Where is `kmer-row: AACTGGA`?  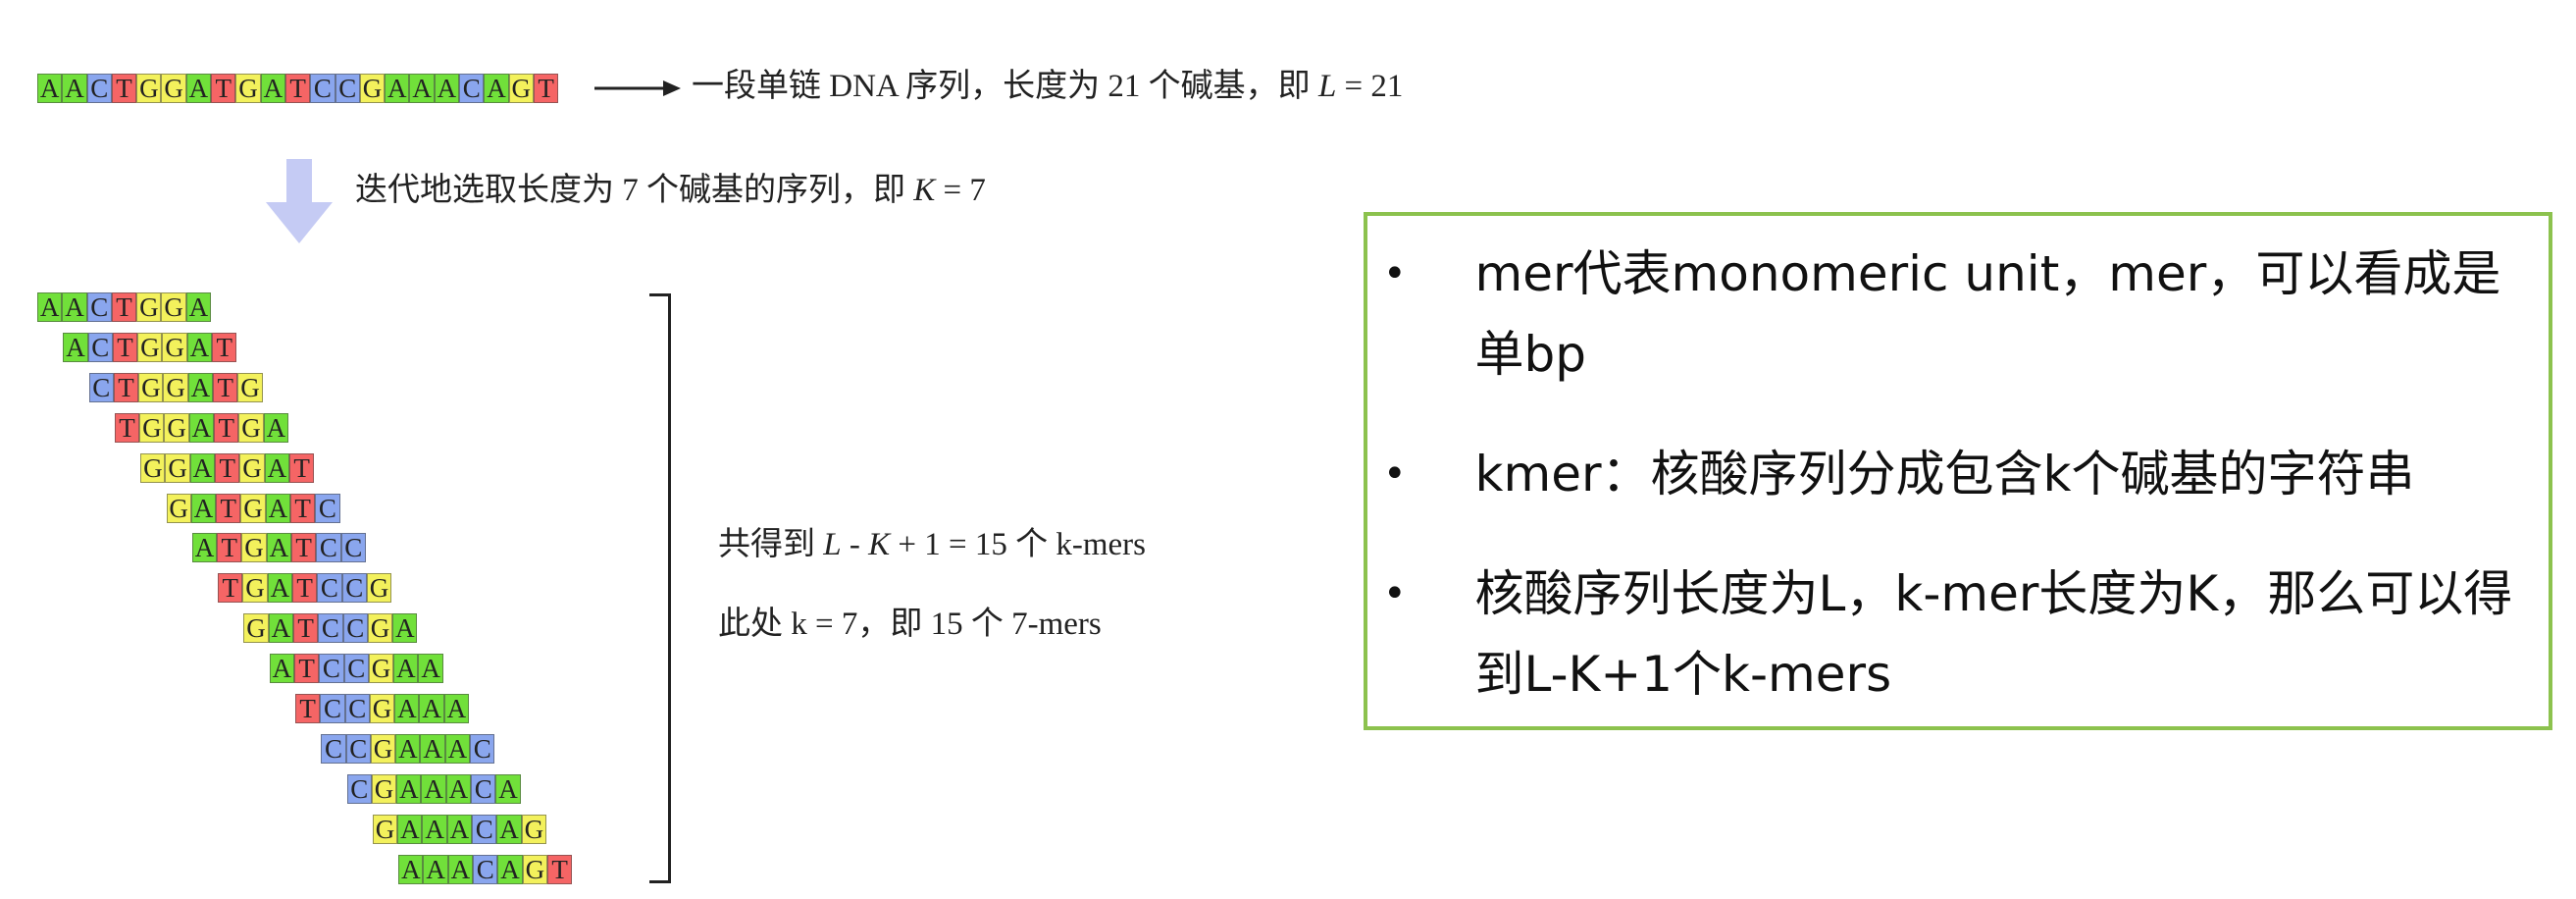
kmer-row: AACTGGA is located at coordinates (124, 307).